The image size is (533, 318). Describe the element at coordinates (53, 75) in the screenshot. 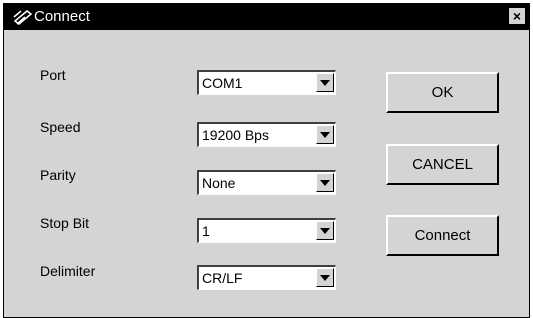

I see `port-label: Port` at that location.